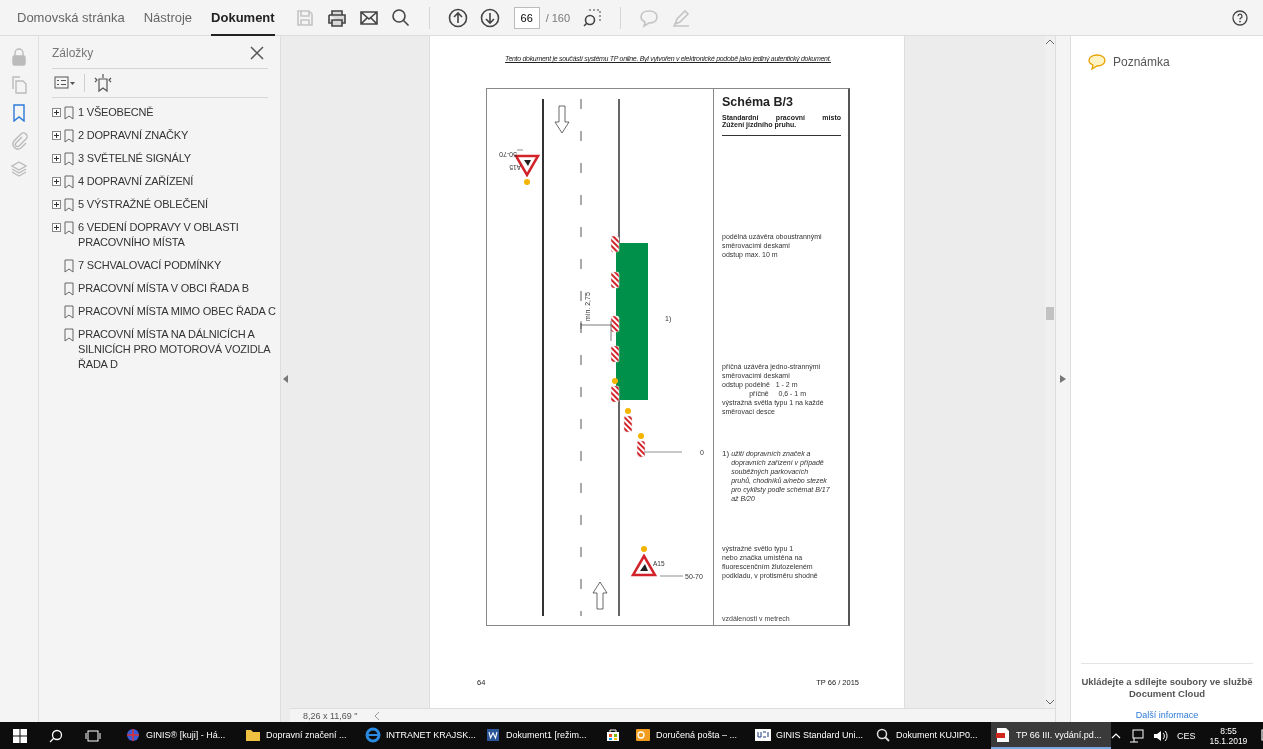  I want to click on clock-time: 8:55, so click(1228, 730).